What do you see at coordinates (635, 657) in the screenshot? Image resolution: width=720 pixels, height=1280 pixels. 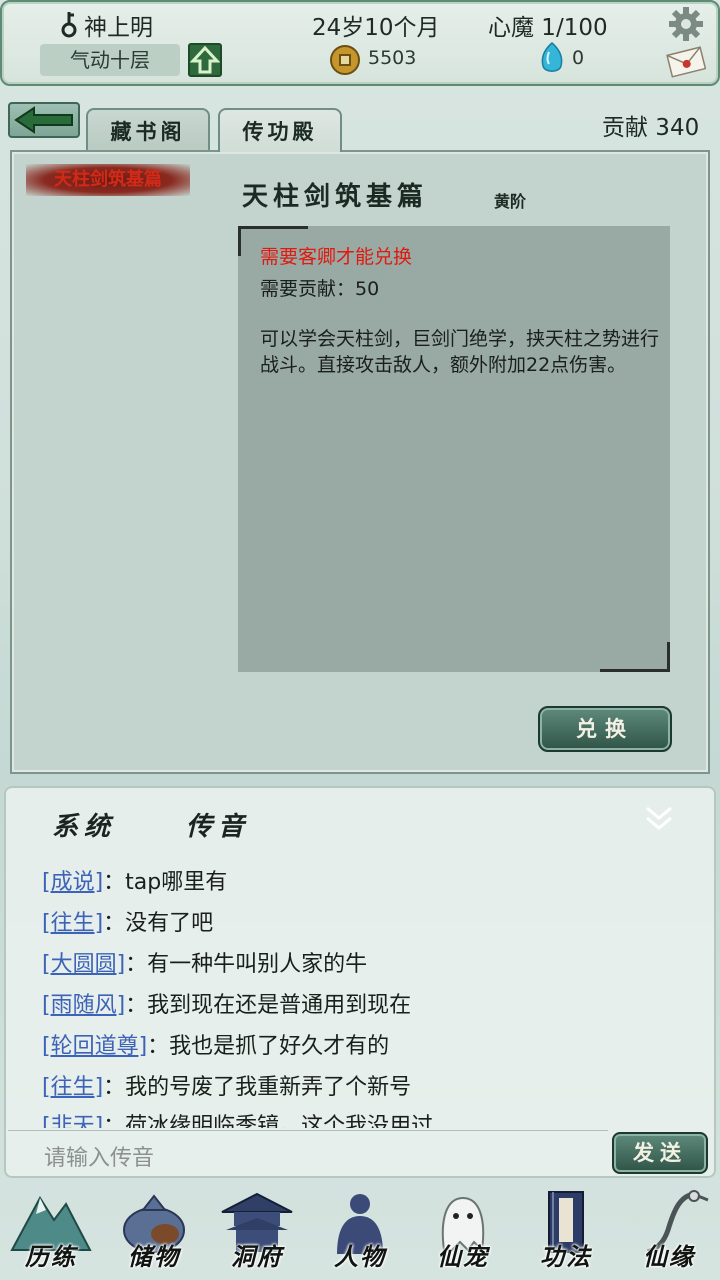 I see `frame-corner` at bounding box center [635, 657].